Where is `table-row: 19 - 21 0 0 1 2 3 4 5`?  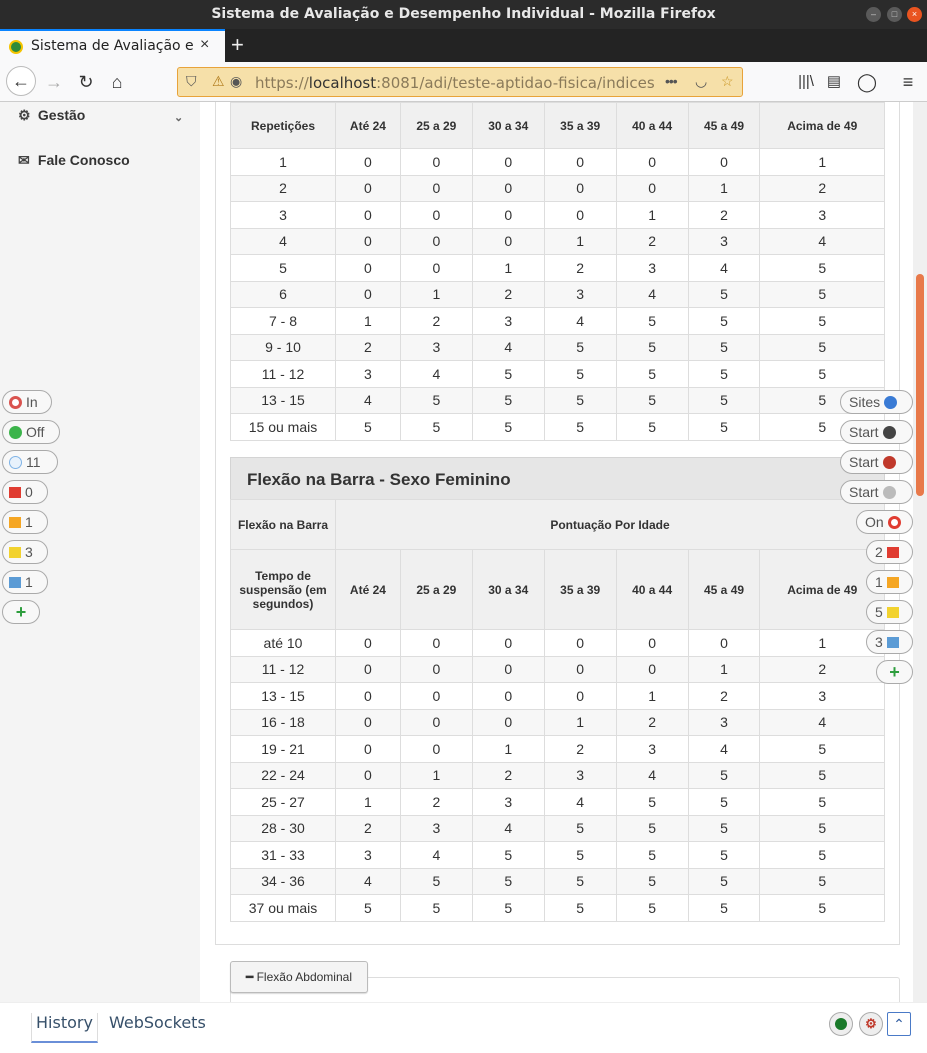 table-row: 19 - 21 0 0 1 2 3 4 5 is located at coordinates (557, 749).